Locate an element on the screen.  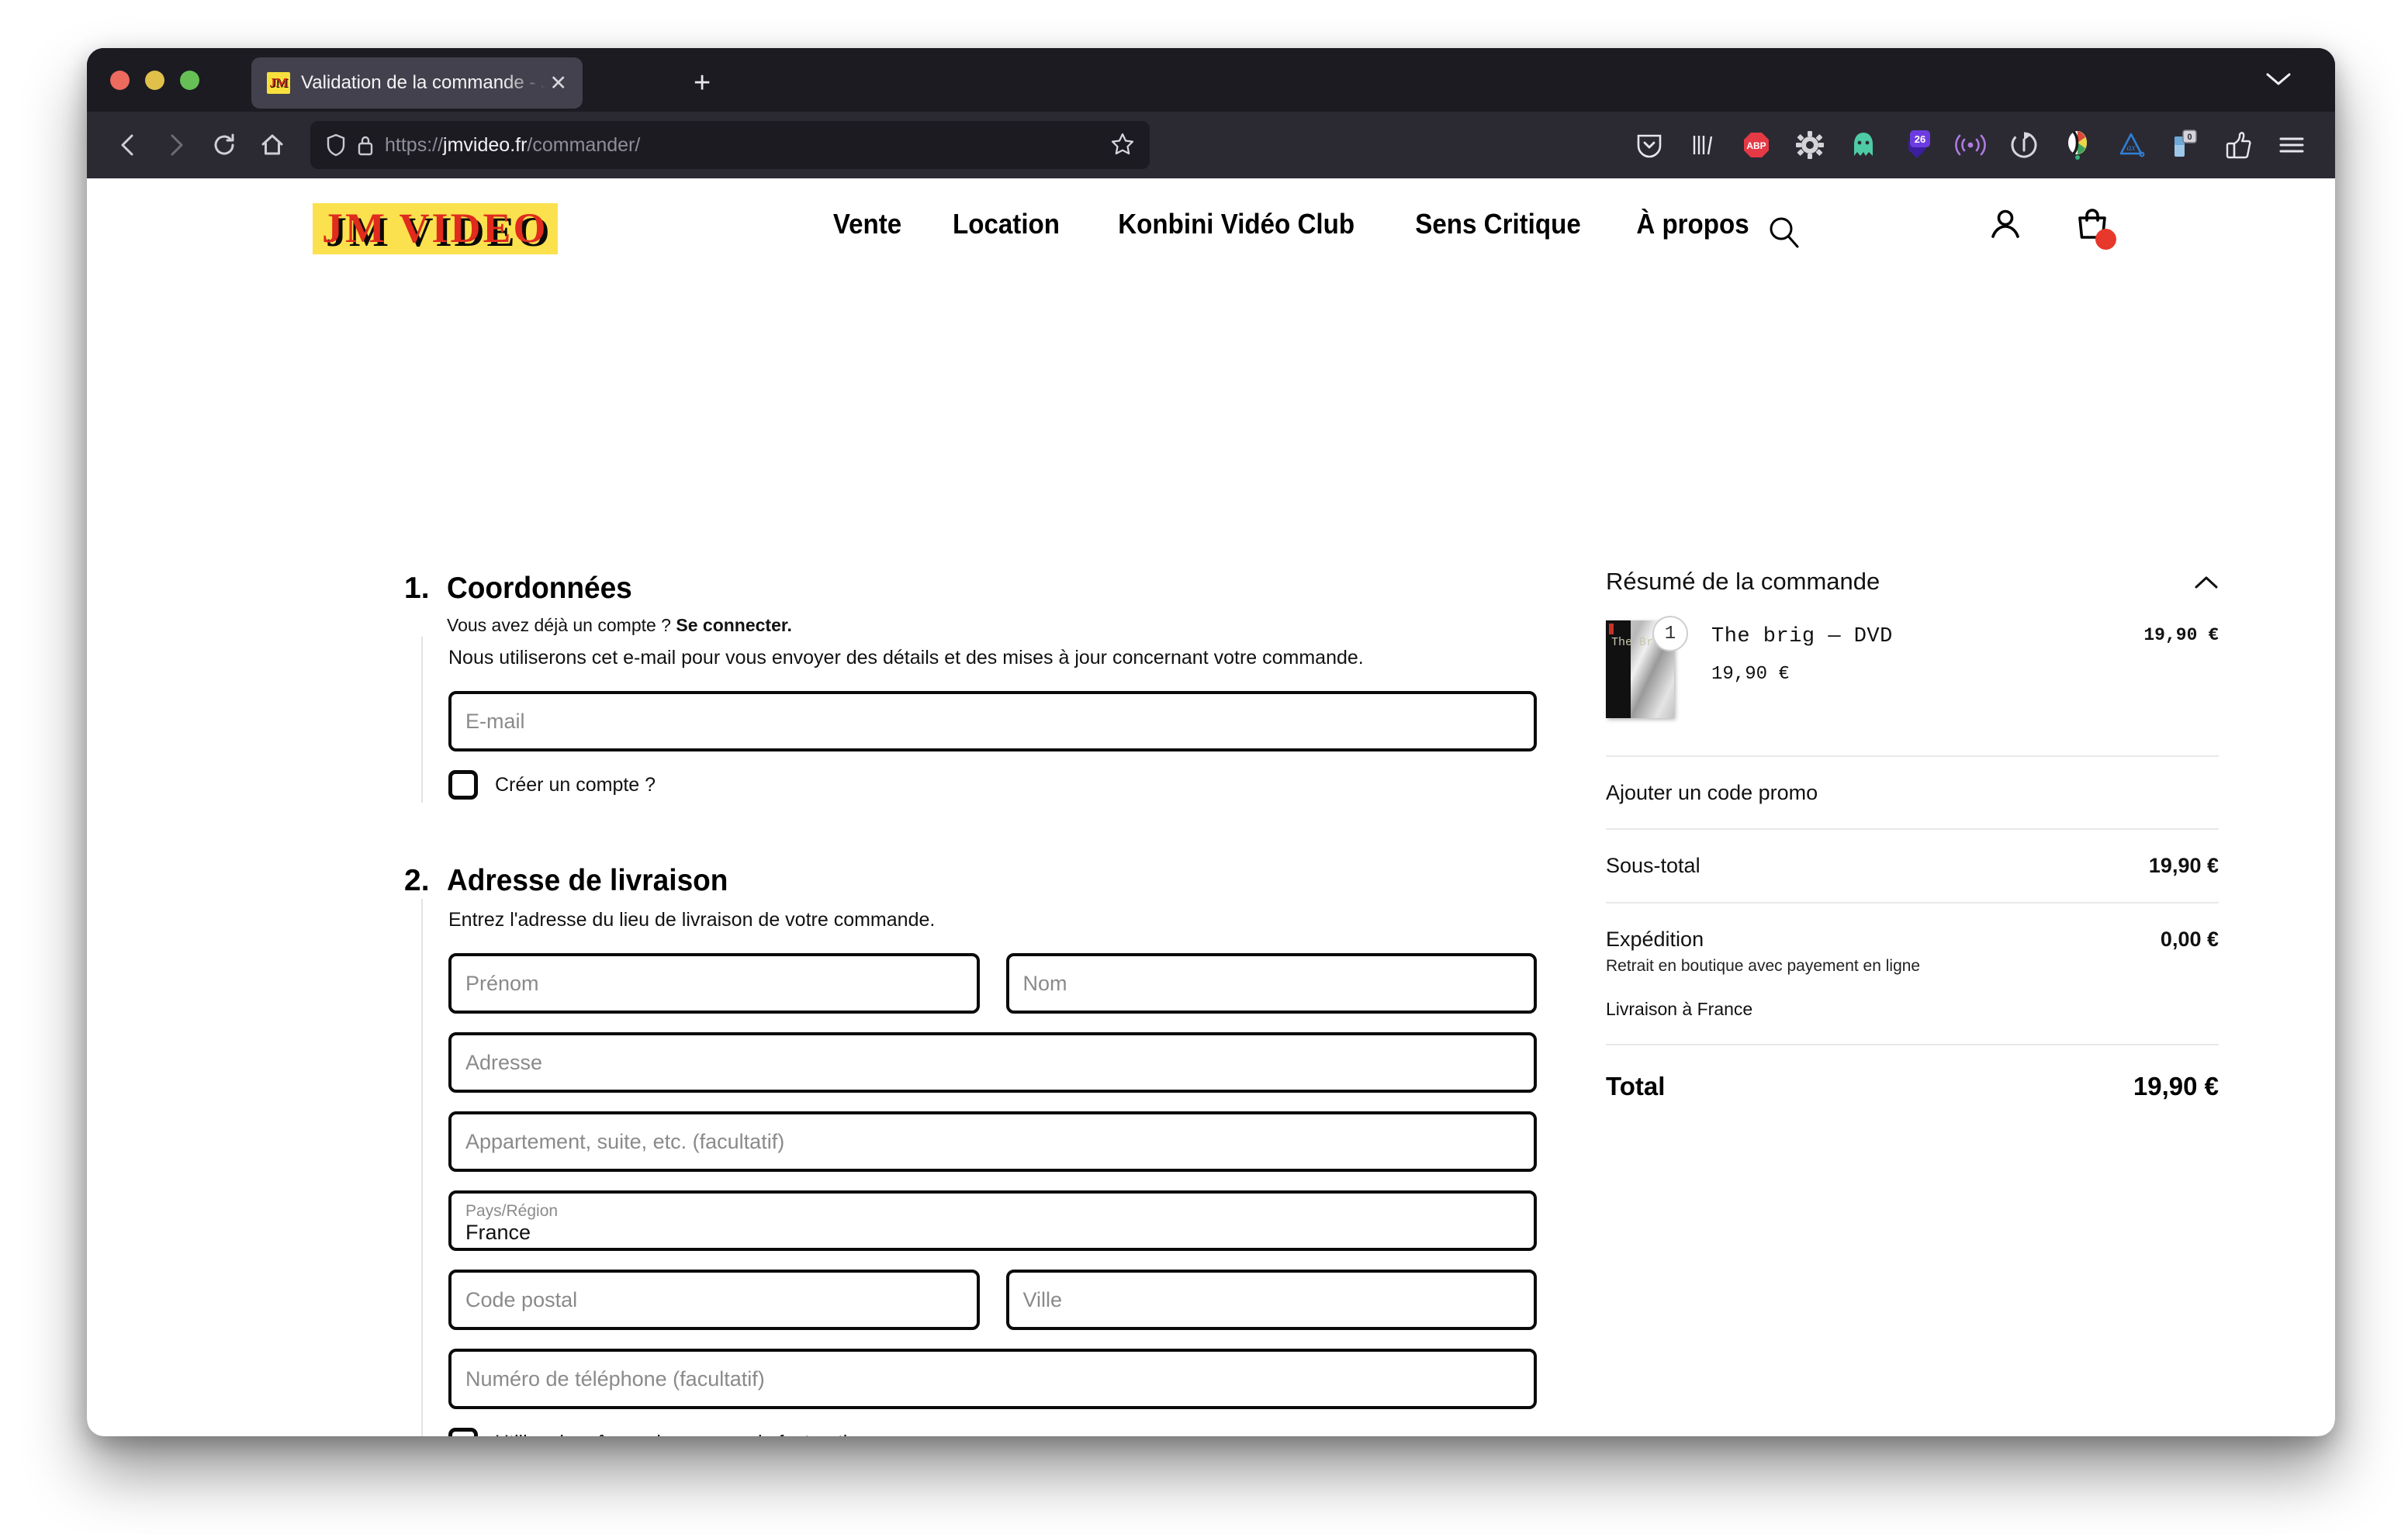
order-line-item-details: The brig — DVD 19,90 € is located at coordinates (1913, 652).